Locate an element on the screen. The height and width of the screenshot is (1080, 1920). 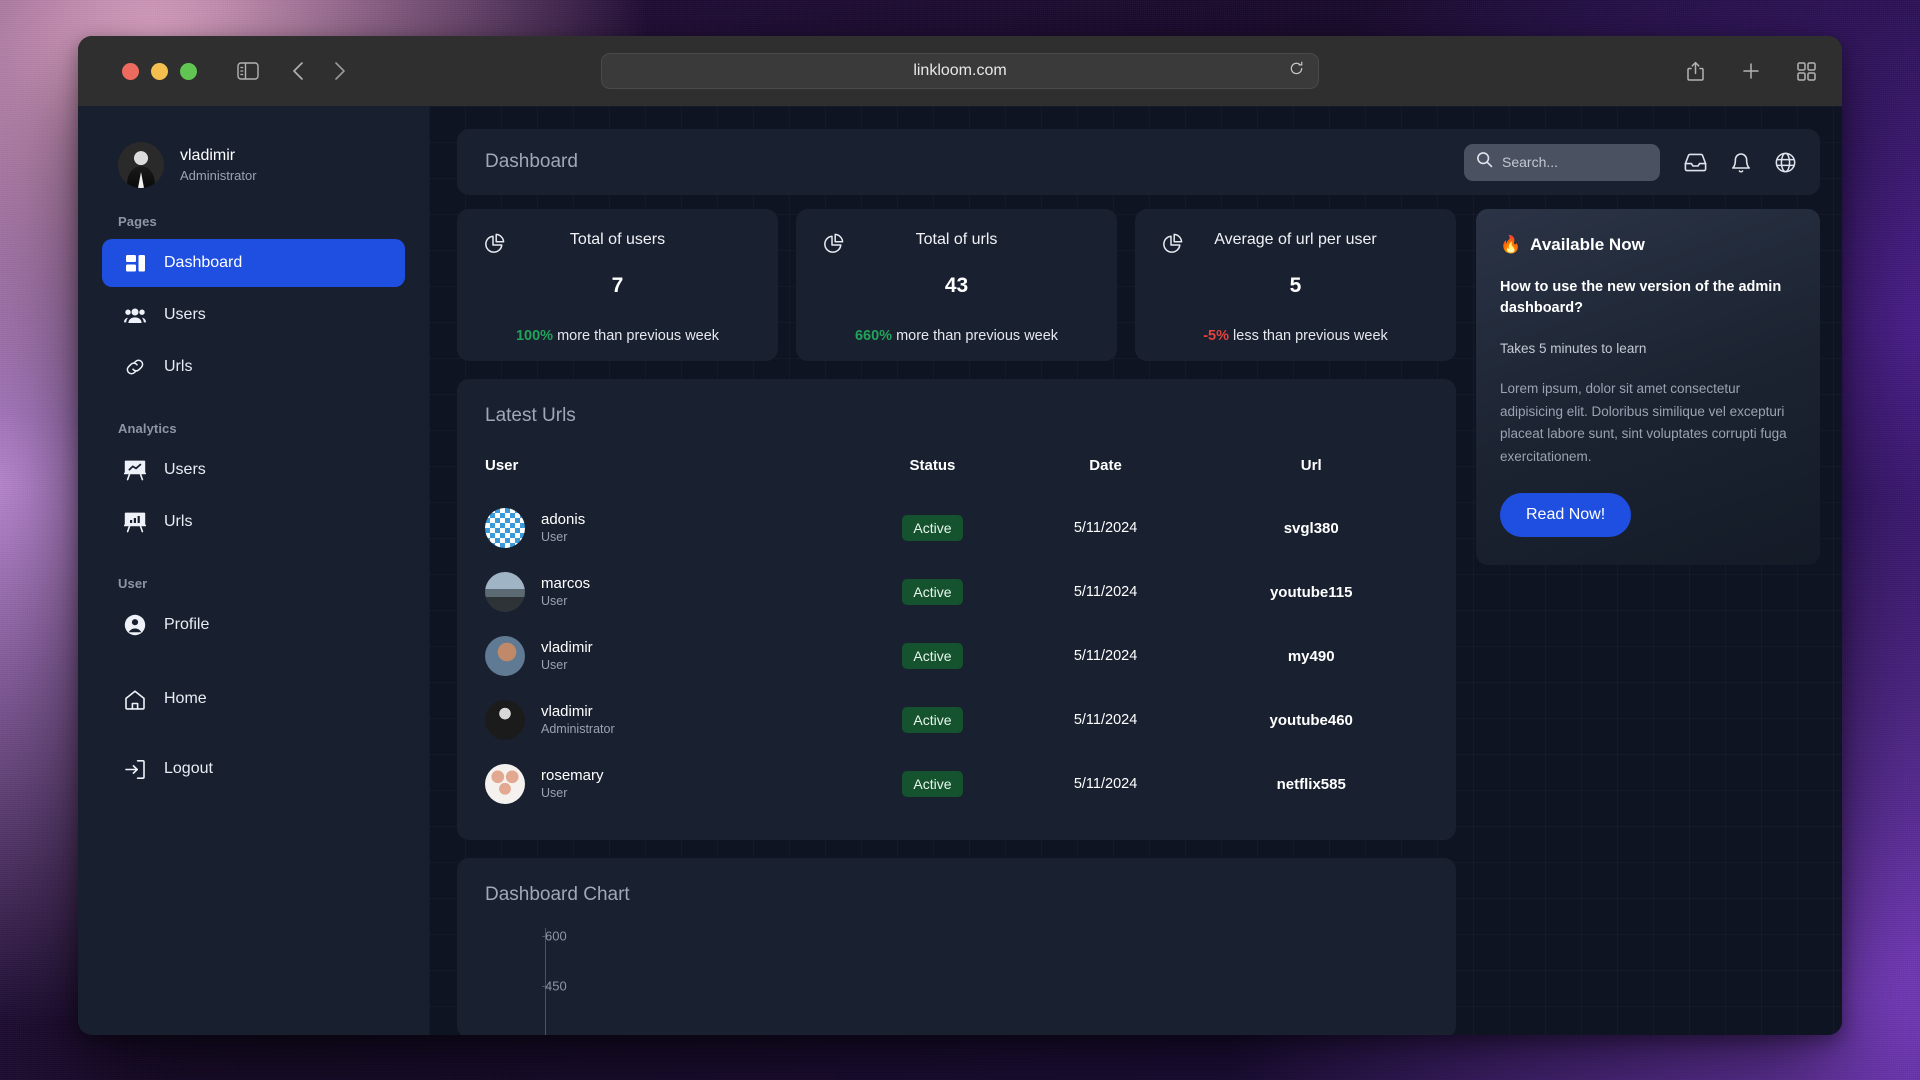
topbar-actions is located at coordinates (1630, 162).